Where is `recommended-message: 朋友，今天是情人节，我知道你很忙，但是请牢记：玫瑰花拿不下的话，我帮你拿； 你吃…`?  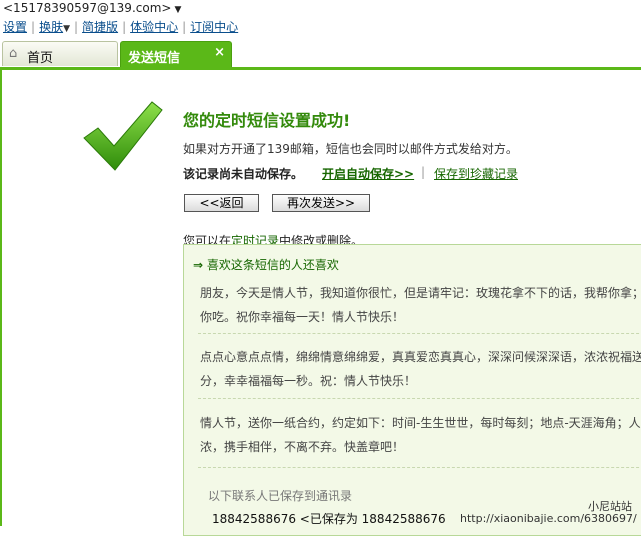 recommended-message: 朋友，今天是情人节，我知道你很忙，但是请牢记：玫瑰花拿不下的话，我帮你拿； 你吃… is located at coordinates (420, 305).